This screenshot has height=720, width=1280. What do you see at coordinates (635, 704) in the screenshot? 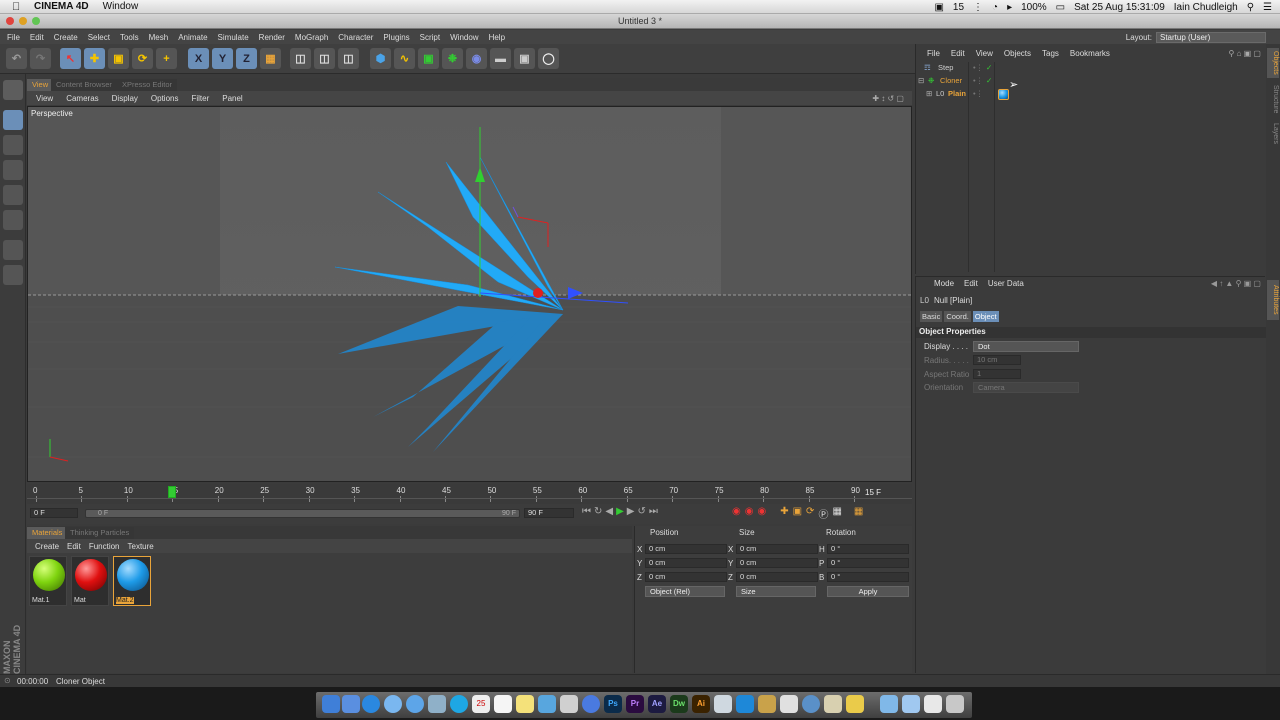
I see `premiere-icon: Pr` at bounding box center [635, 704].